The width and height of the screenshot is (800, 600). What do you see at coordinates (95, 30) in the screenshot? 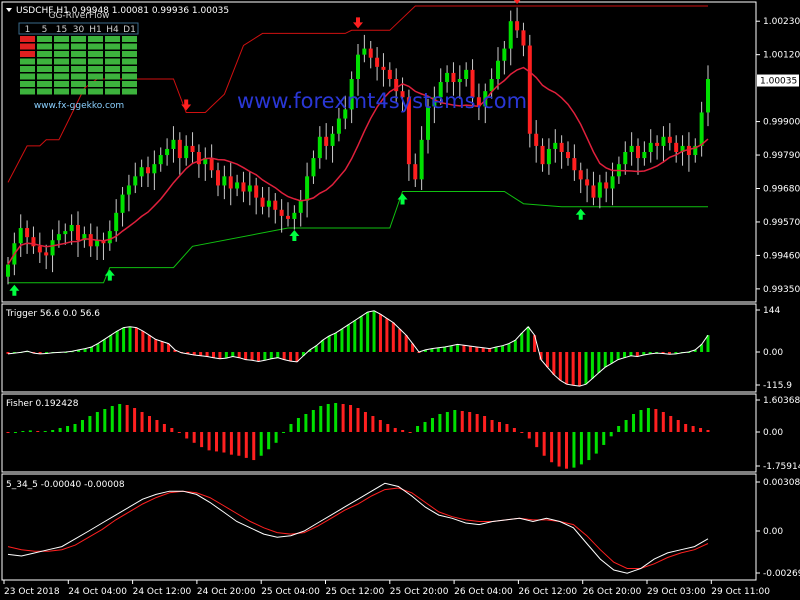
I see `timeframe-tab: H1` at bounding box center [95, 30].